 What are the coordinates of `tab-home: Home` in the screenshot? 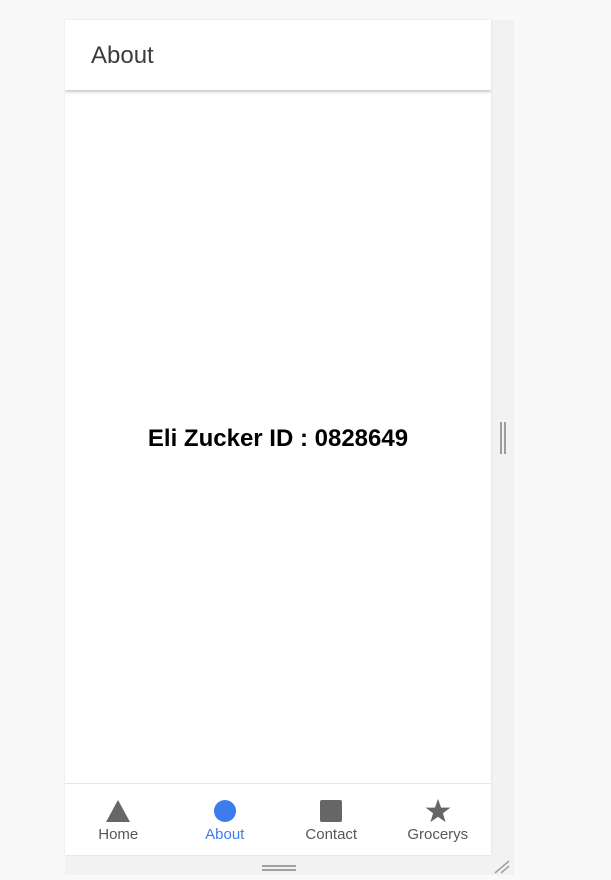 It's located at (118, 819).